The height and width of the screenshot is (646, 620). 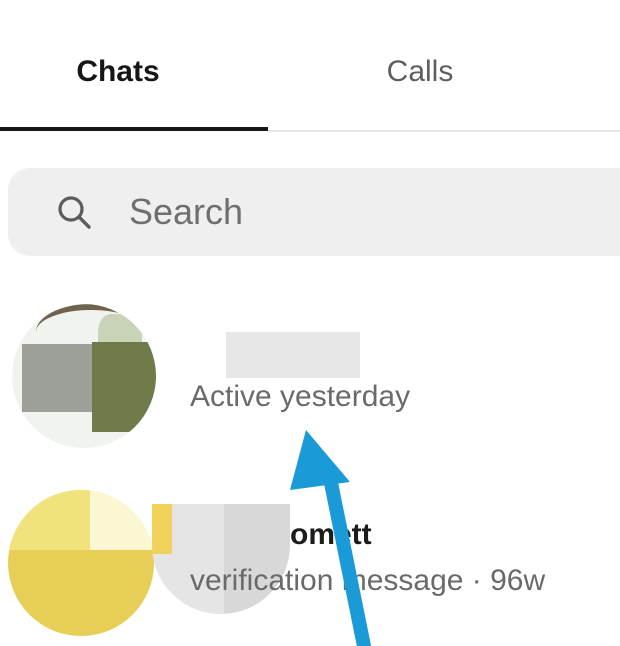 I want to click on conversation-preview: verification message · 96w, so click(x=368, y=580).